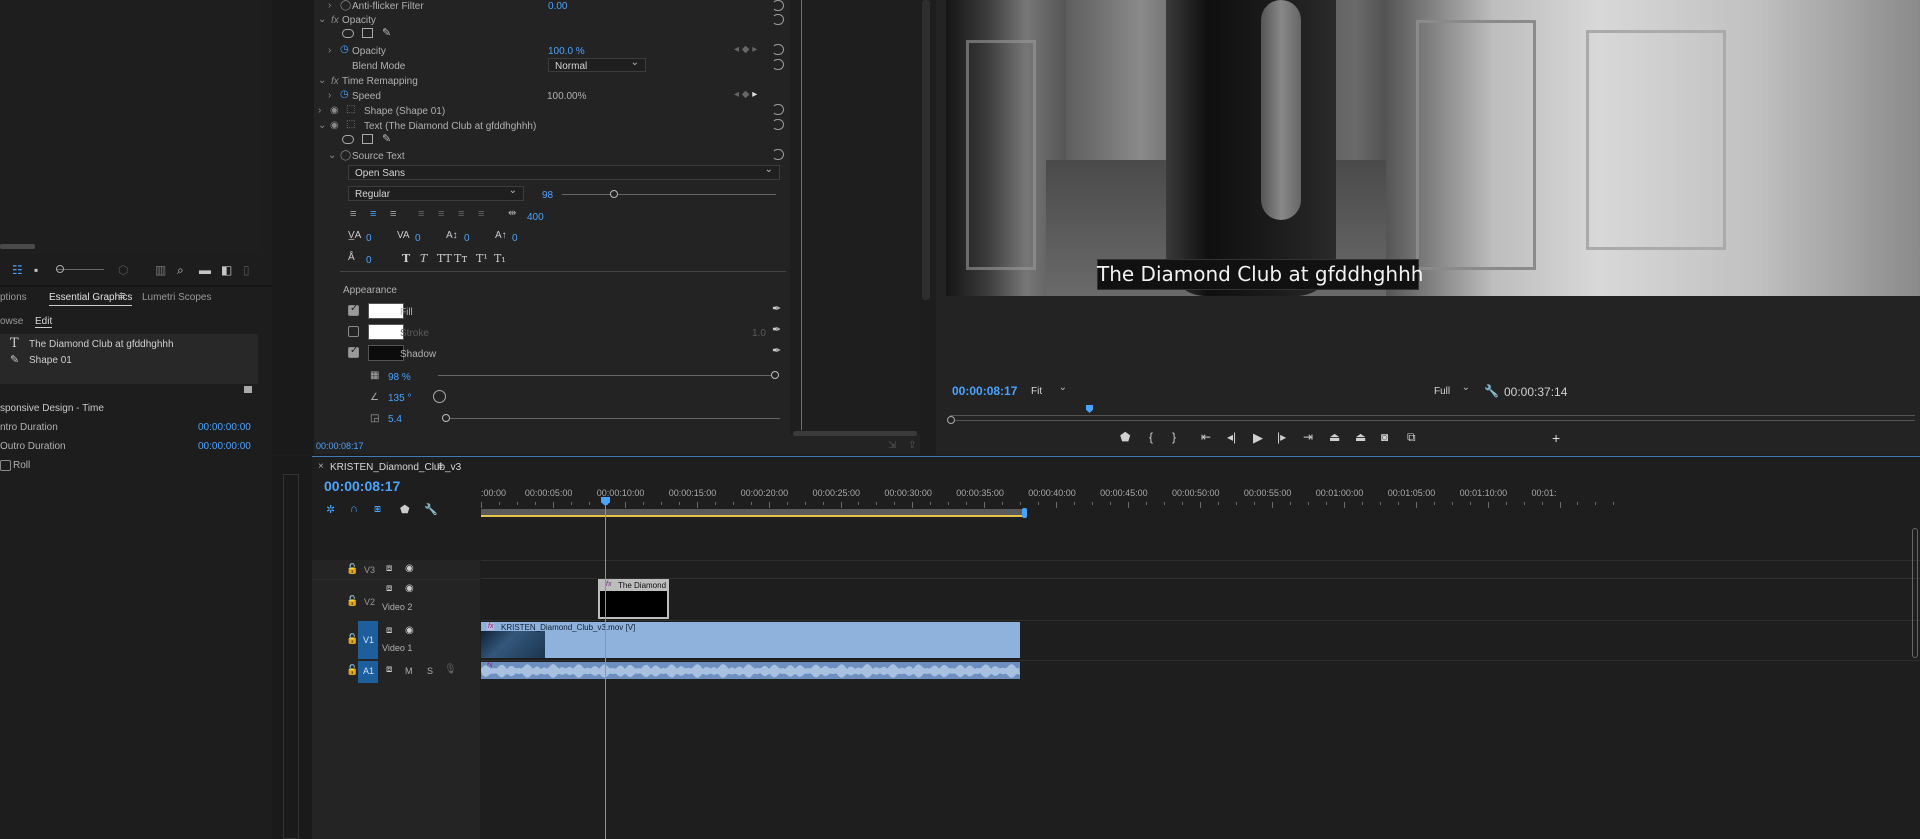 This screenshot has width=1920, height=839. What do you see at coordinates (1308, 437) in the screenshot?
I see `go-to-out-icon: ⇥` at bounding box center [1308, 437].